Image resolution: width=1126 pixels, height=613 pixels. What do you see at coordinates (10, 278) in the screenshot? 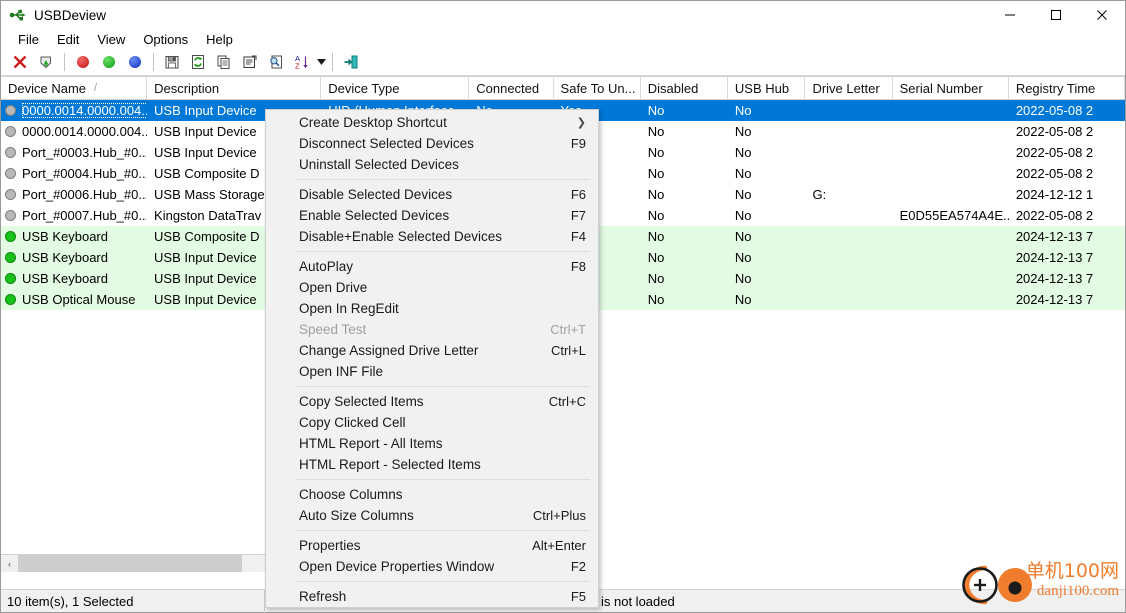
I see `device-connected-icon` at bounding box center [10, 278].